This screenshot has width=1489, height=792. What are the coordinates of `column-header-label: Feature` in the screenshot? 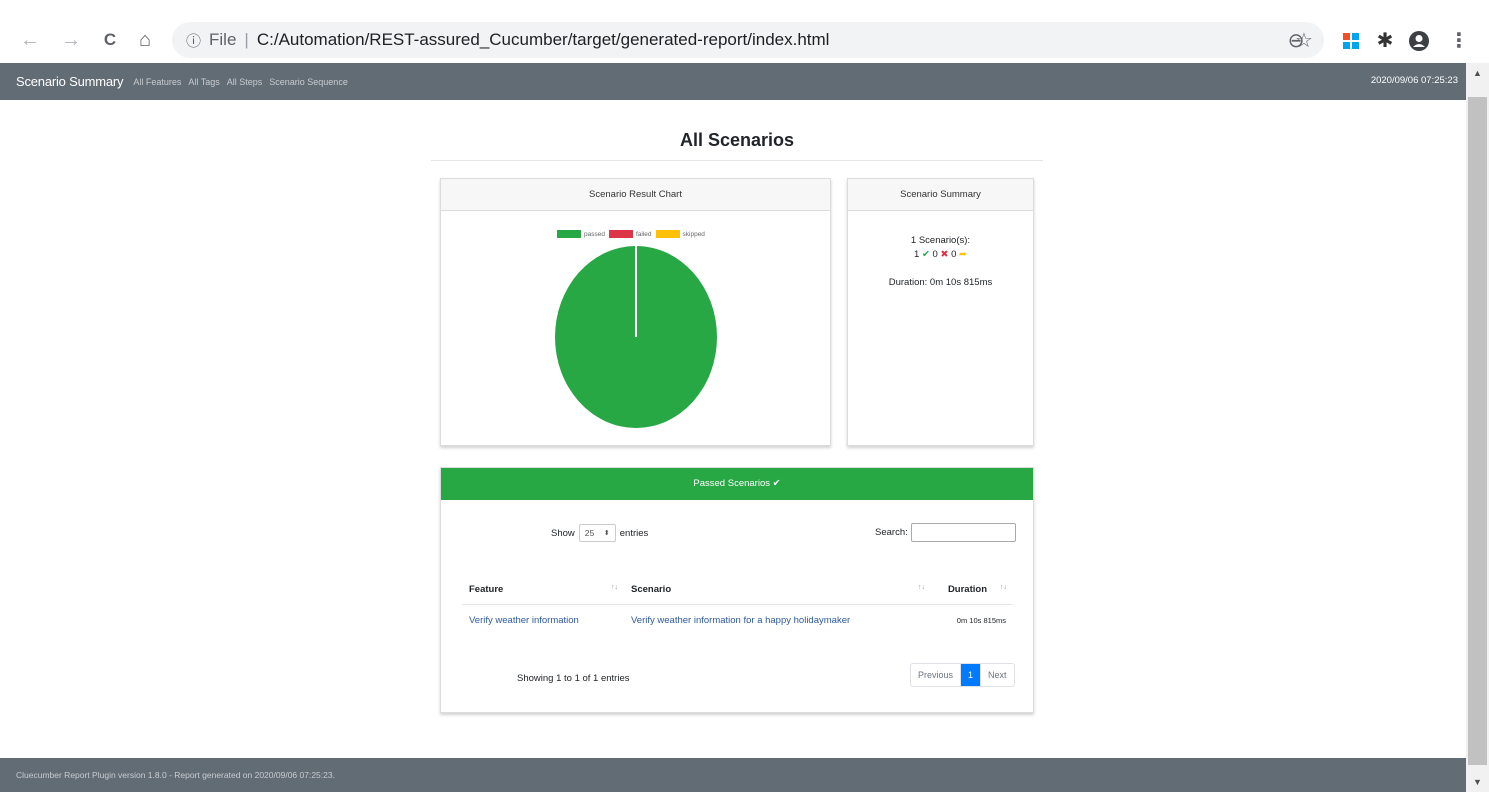 It's located at (486, 589).